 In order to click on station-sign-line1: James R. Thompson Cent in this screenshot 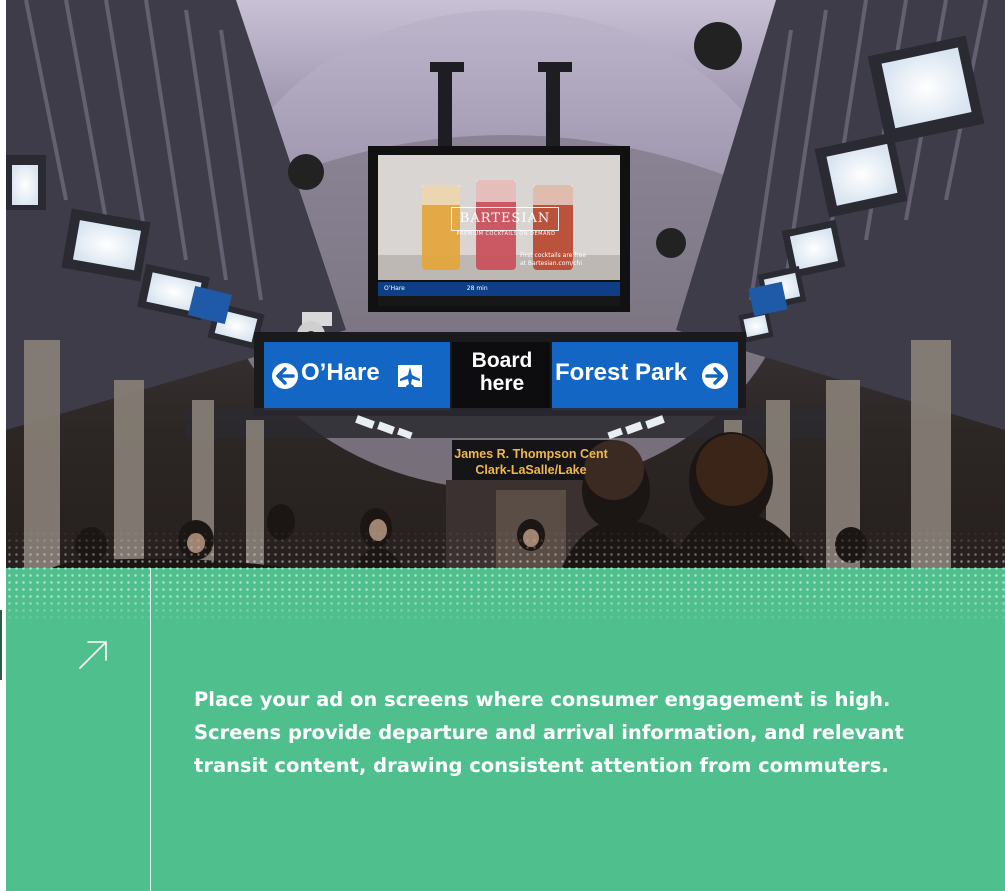, I will do `click(531, 454)`.